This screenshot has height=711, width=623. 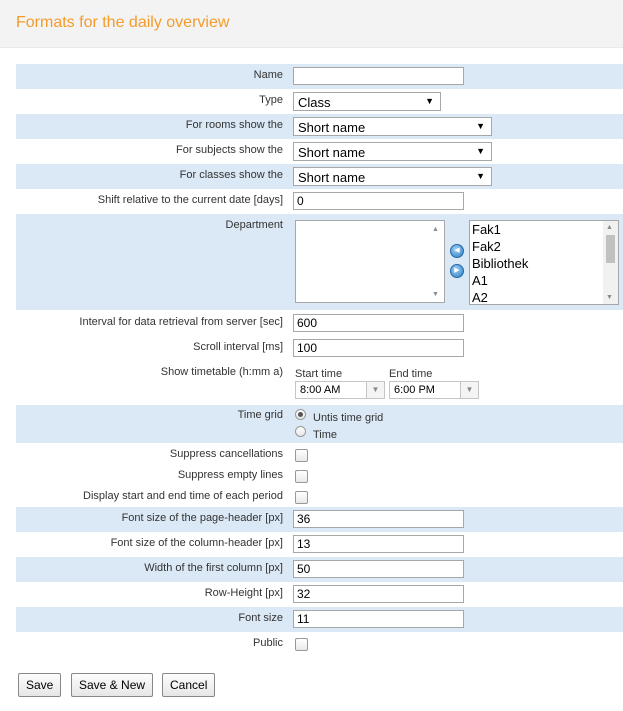 I want to click on subjects-label: For subjects show the, so click(x=229, y=150).